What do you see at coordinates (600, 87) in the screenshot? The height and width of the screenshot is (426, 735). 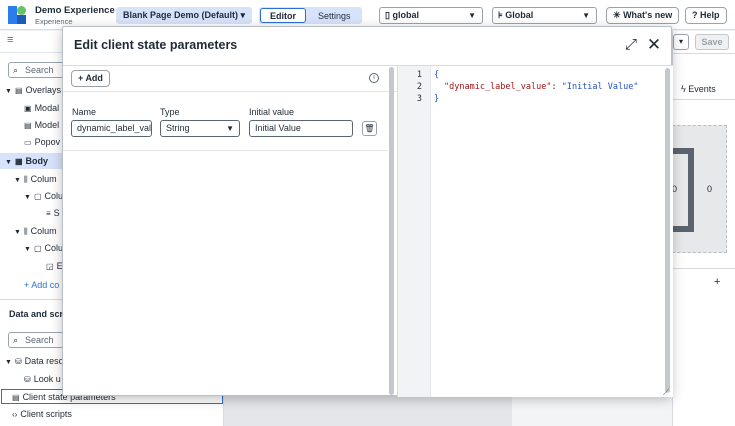 I see `json-value: "Initial Value"` at bounding box center [600, 87].